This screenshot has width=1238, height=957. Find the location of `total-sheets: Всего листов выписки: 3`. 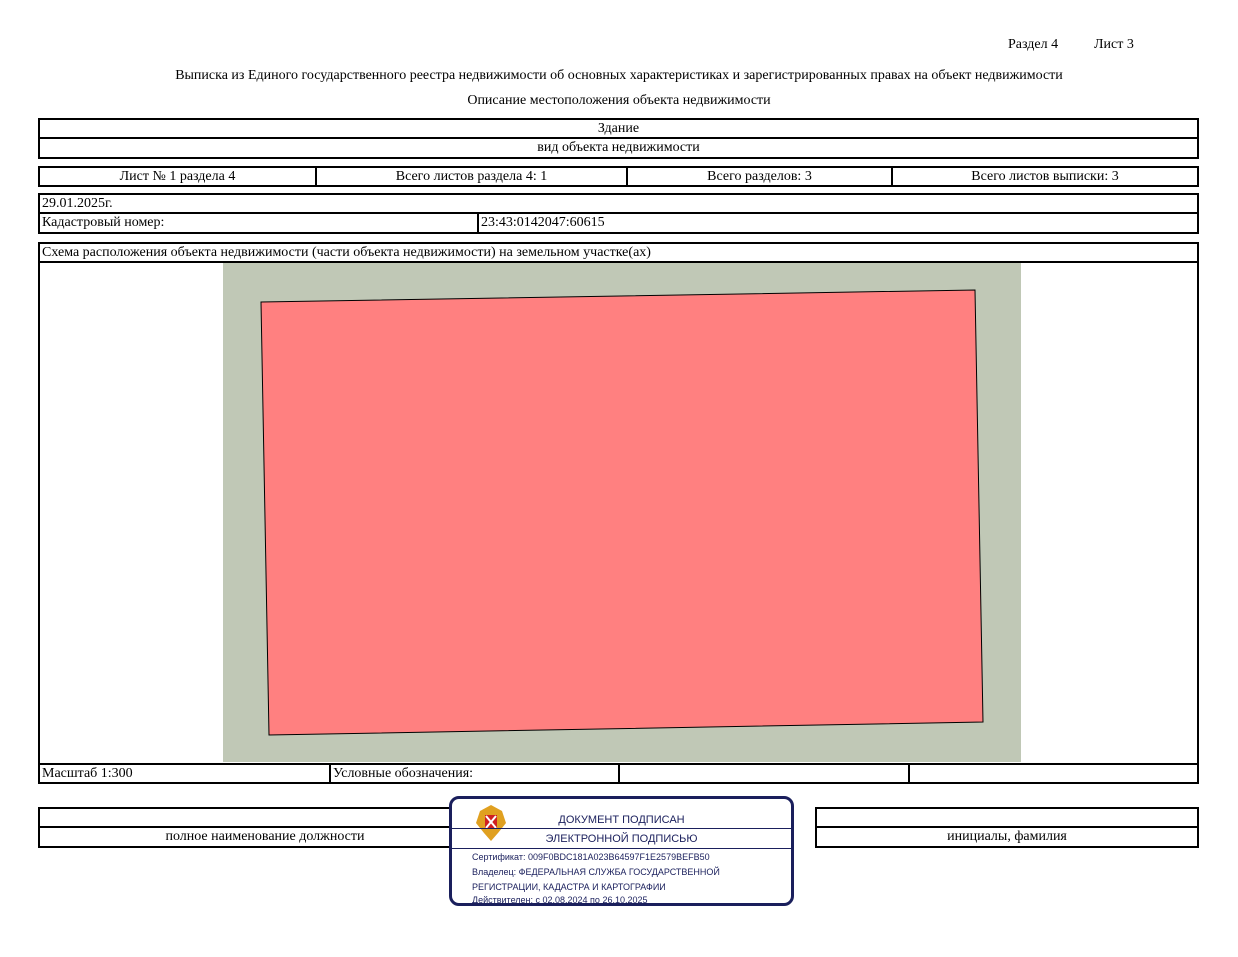

total-sheets: Всего листов выписки: 3 is located at coordinates (1045, 176).